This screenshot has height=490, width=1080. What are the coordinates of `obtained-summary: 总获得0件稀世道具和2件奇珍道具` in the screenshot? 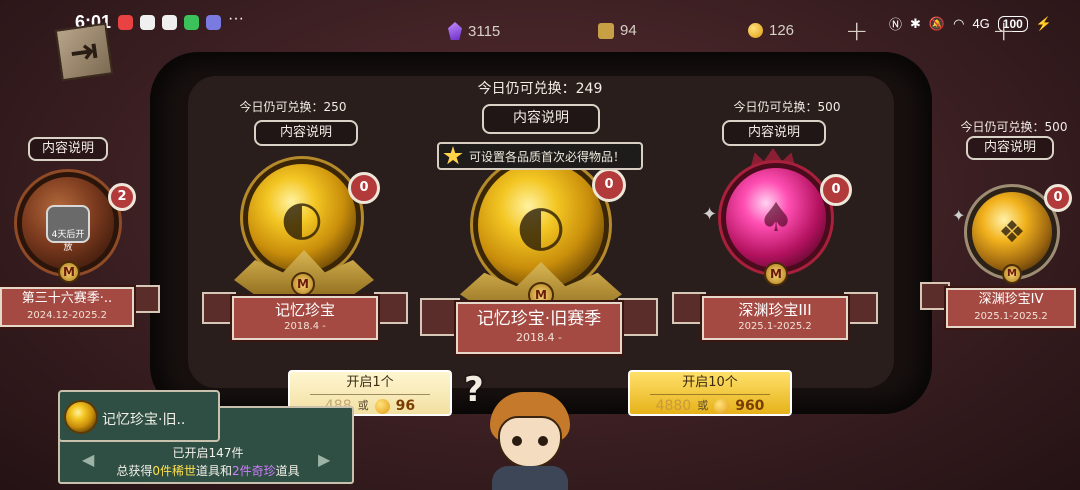 It's located at (208, 470).